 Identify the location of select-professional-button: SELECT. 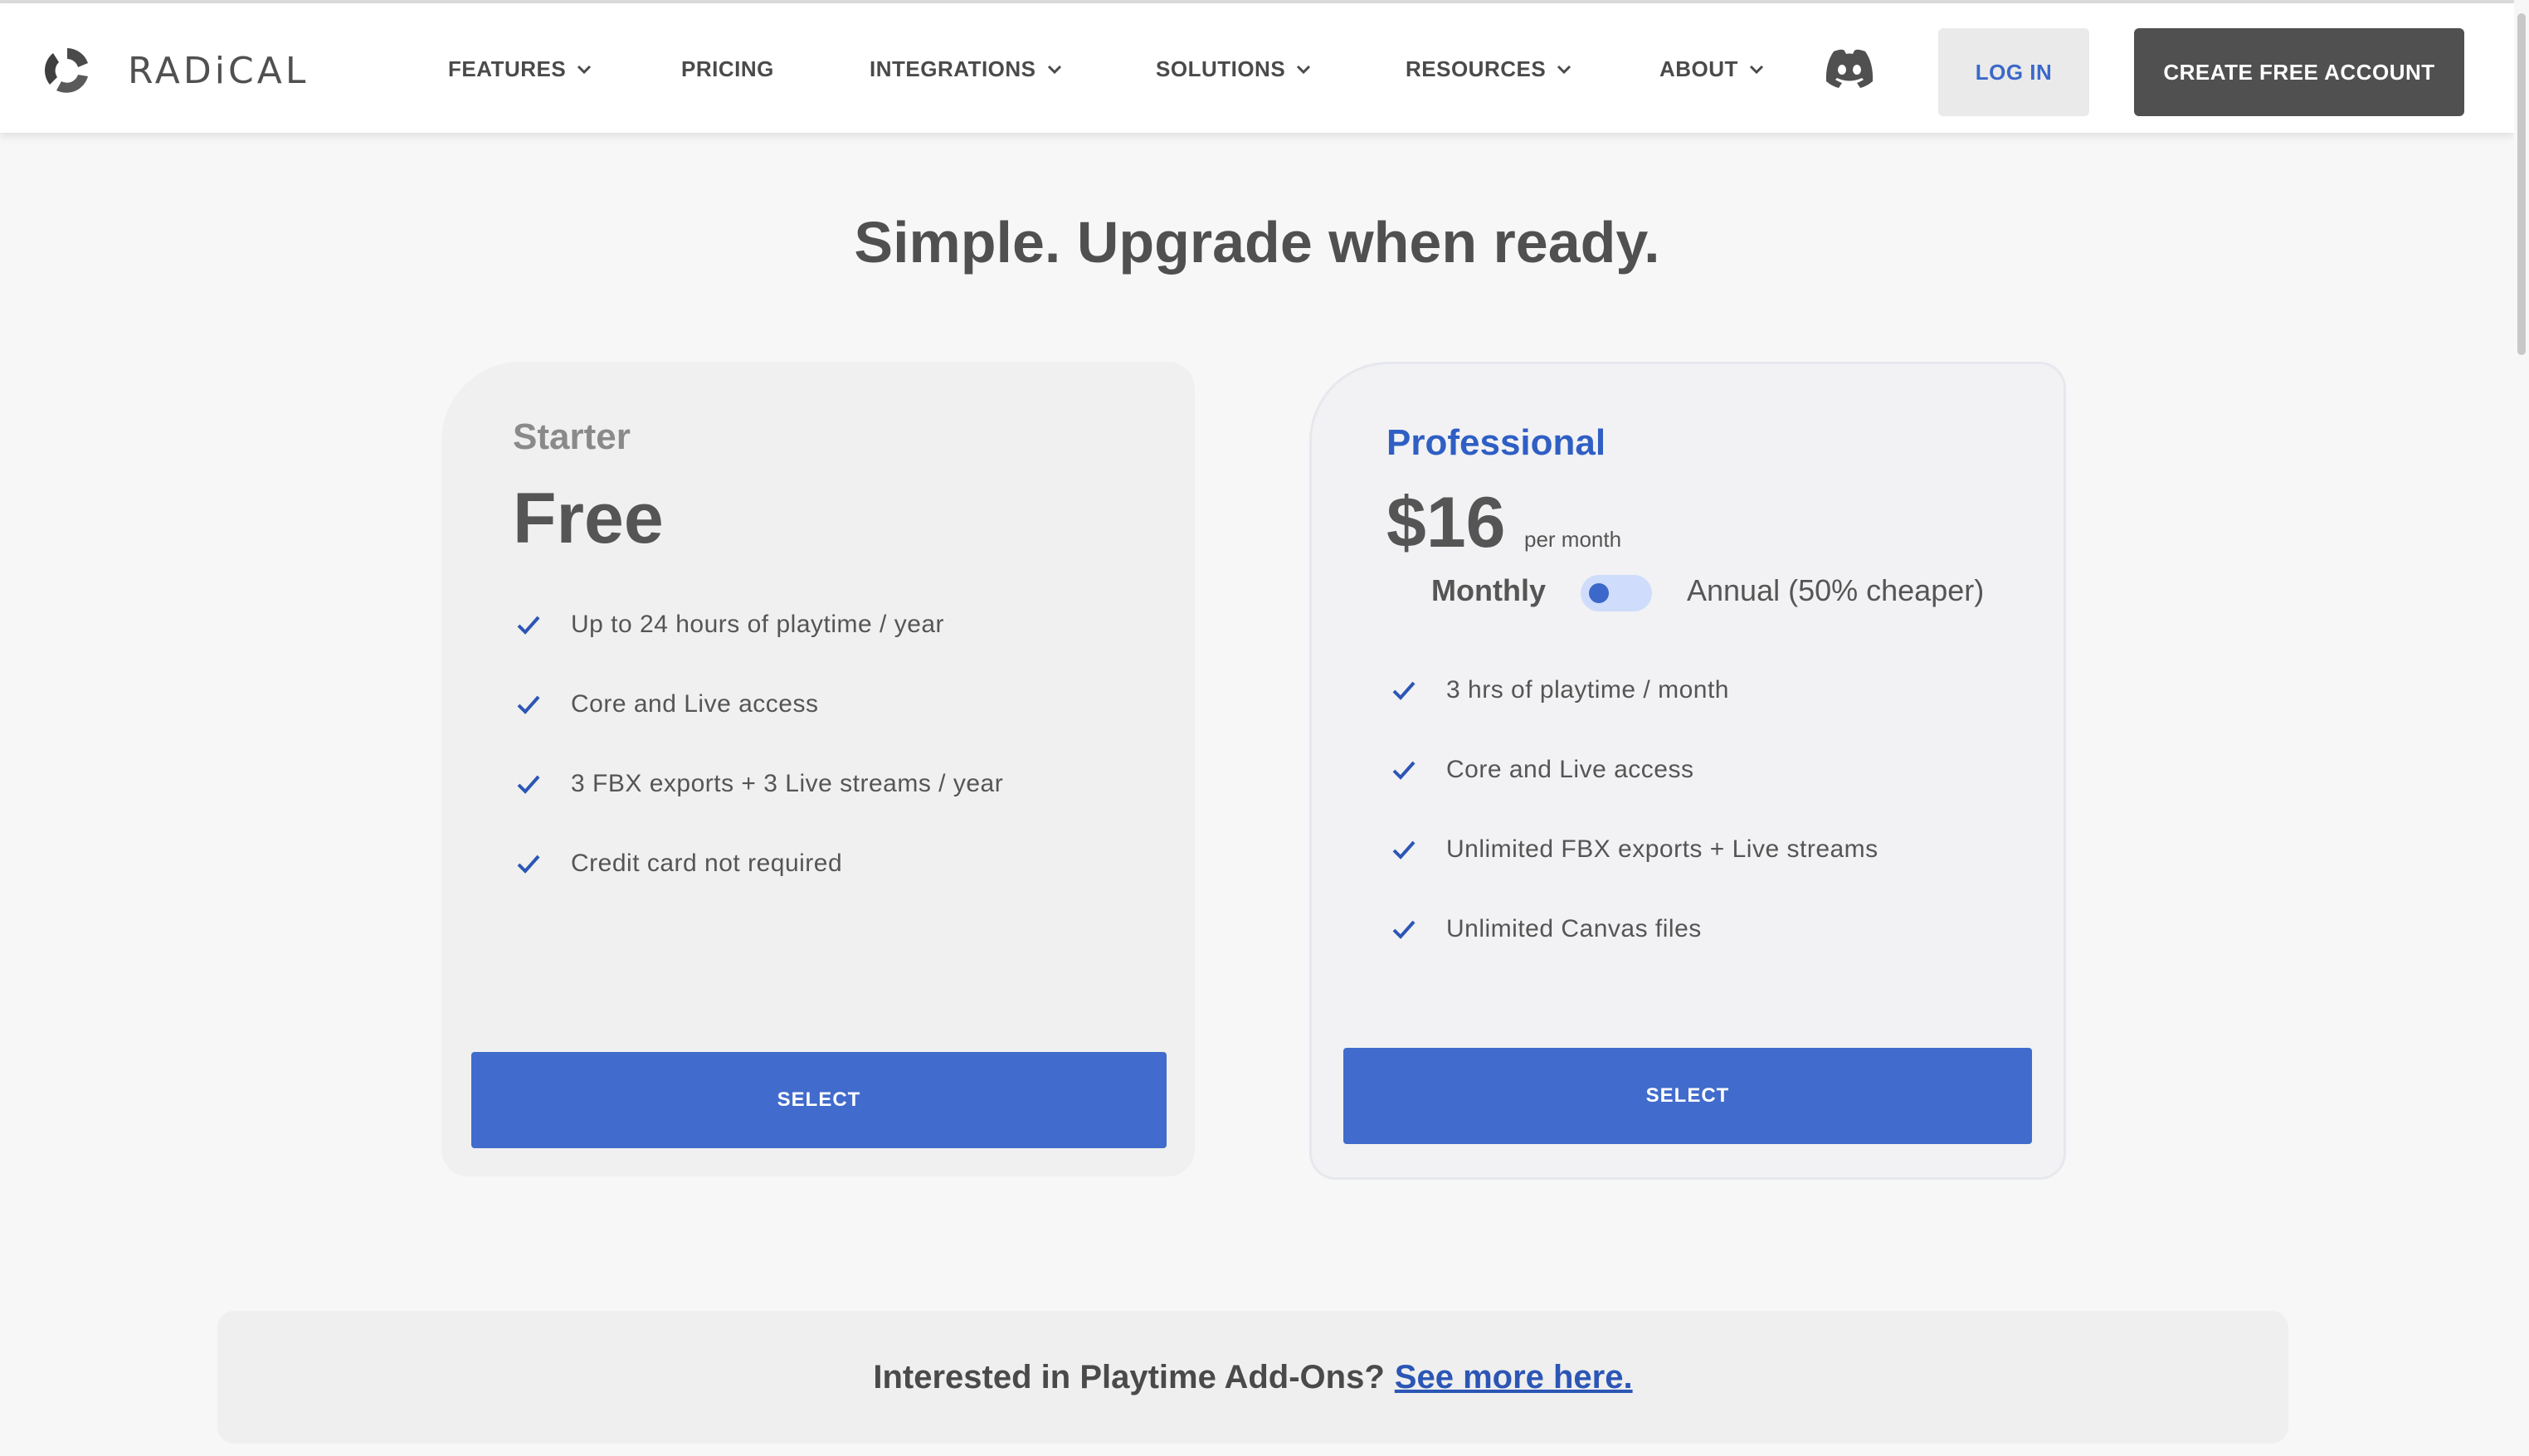
(1687, 1096).